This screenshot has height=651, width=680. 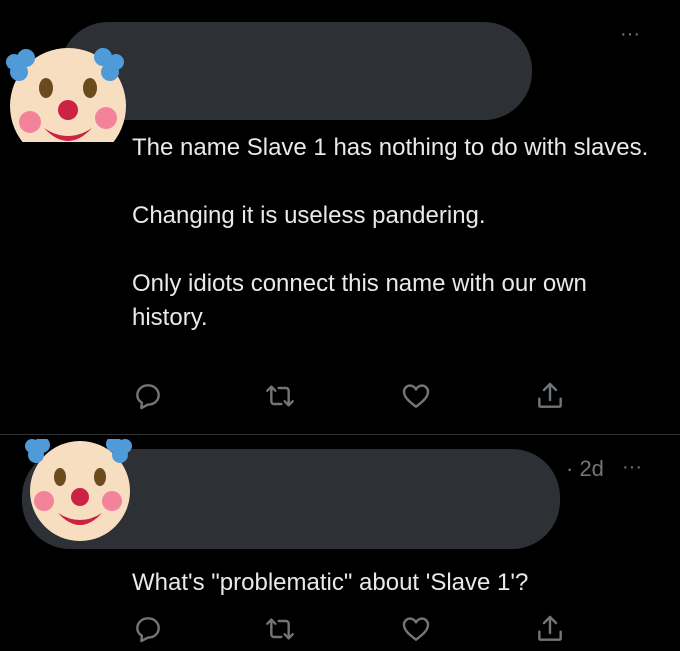 What do you see at coordinates (330, 582) in the screenshot?
I see `tweet-text: What's "problematic" about 'Slave 1'?` at bounding box center [330, 582].